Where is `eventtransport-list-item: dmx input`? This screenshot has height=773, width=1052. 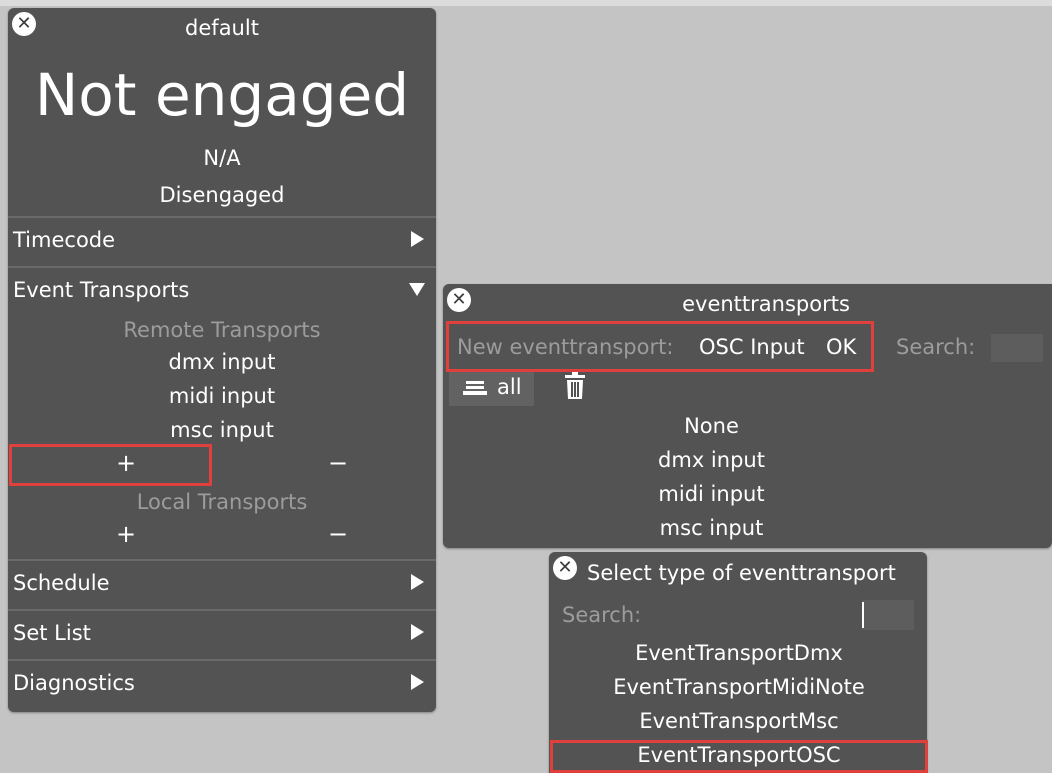
eventtransport-list-item: dmx input is located at coordinates (711, 460).